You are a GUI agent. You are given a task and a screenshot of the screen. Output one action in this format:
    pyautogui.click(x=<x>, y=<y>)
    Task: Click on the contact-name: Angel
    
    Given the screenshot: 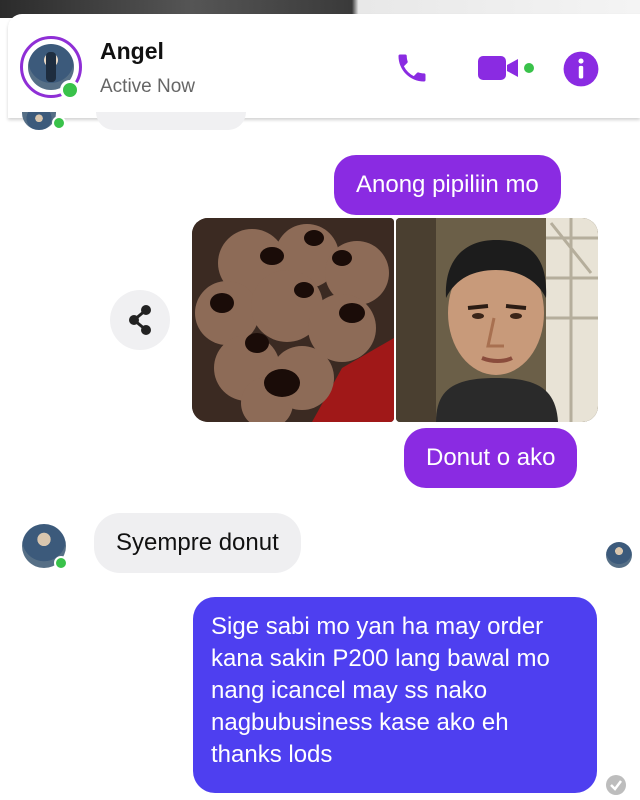 What is the action you would take?
    pyautogui.click(x=132, y=51)
    